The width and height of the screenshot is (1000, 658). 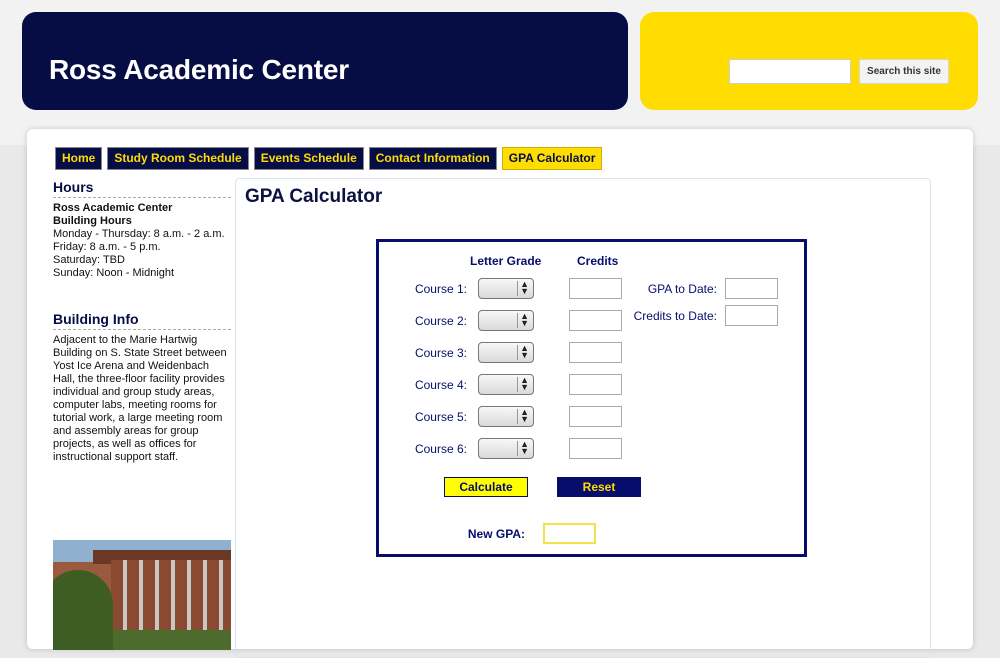 What do you see at coordinates (506, 288) in the screenshot?
I see `course-1-grade-select: ▲ ▼` at bounding box center [506, 288].